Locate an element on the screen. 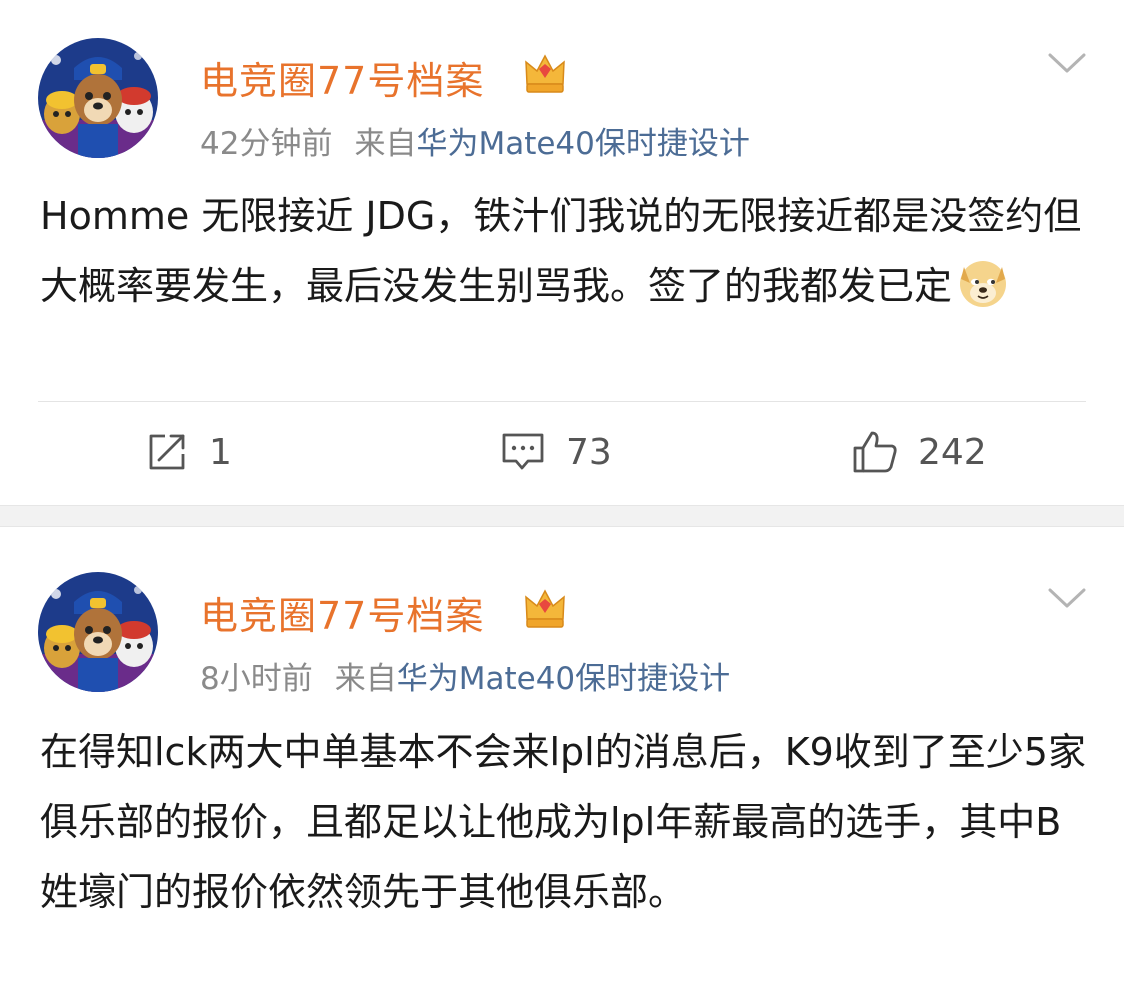 The image size is (1124, 994). repost-count: 1 is located at coordinates (220, 452).